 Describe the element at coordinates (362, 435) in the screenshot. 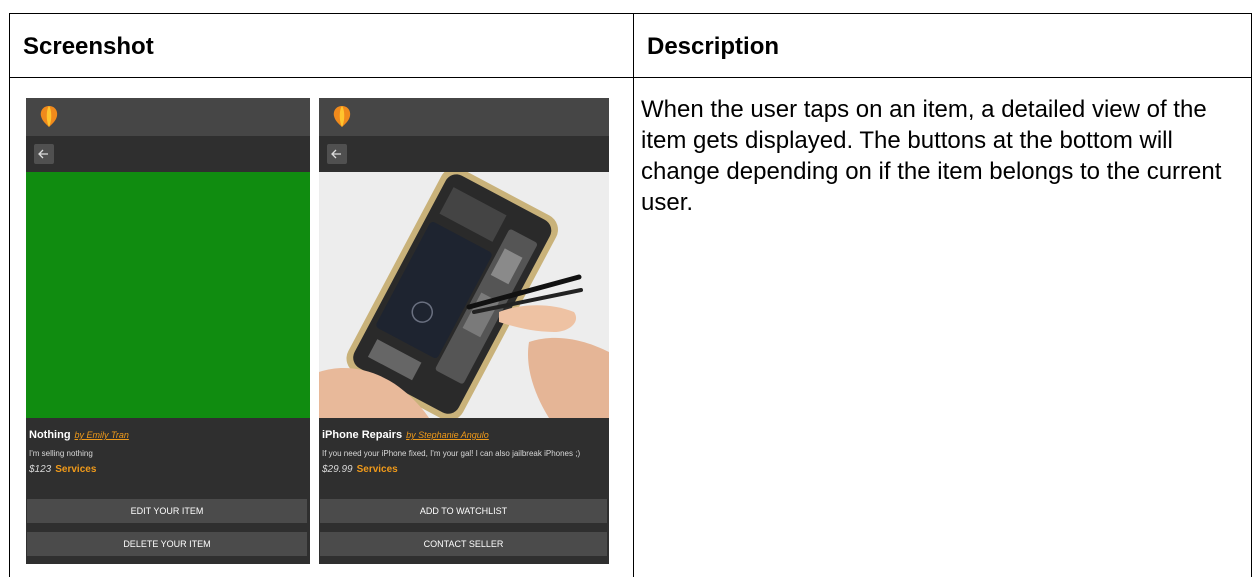

I see `item-title: iPhone Repairs` at that location.